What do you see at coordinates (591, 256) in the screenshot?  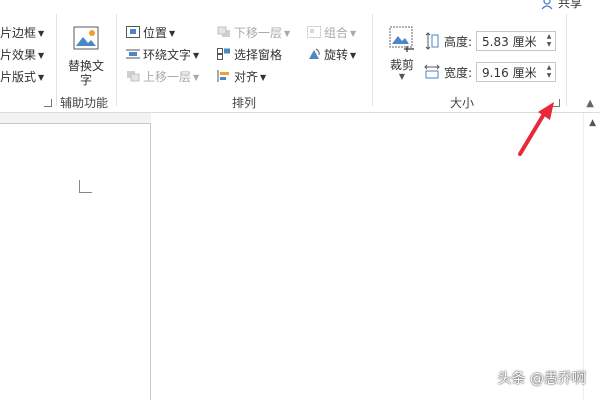 I see `vertical-scrollbar` at bounding box center [591, 256].